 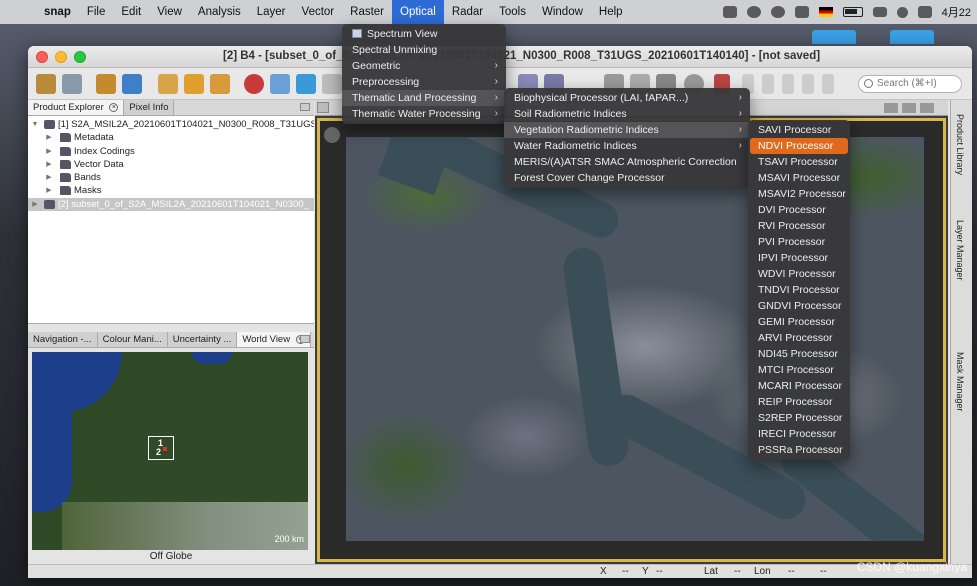 What do you see at coordinates (799, 162) in the screenshot?
I see `menu-item-tsavi: TSAVI Processor` at bounding box center [799, 162].